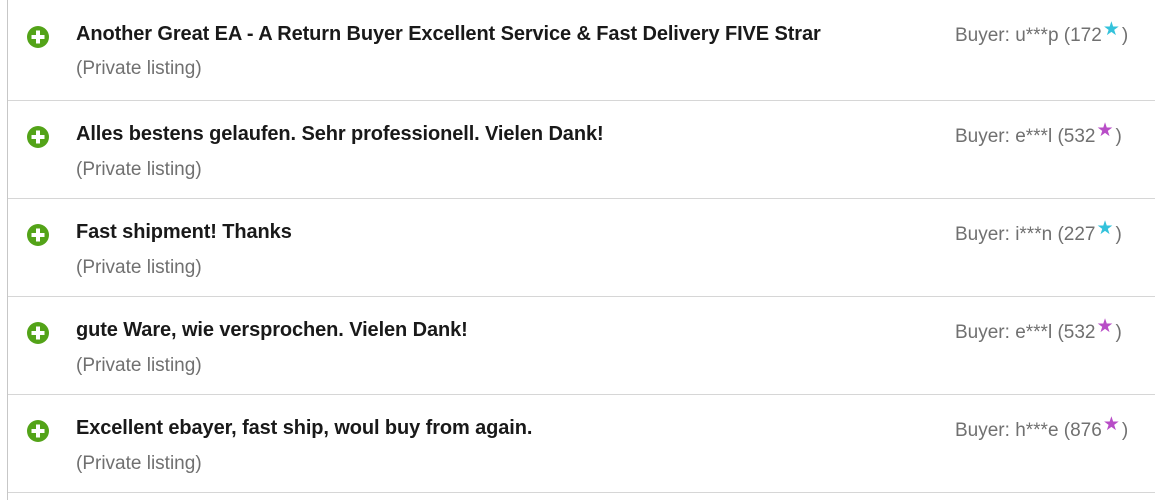 The image size is (1155, 500). I want to click on buyer-info: Buyer: i***n (227★), so click(1038, 232).